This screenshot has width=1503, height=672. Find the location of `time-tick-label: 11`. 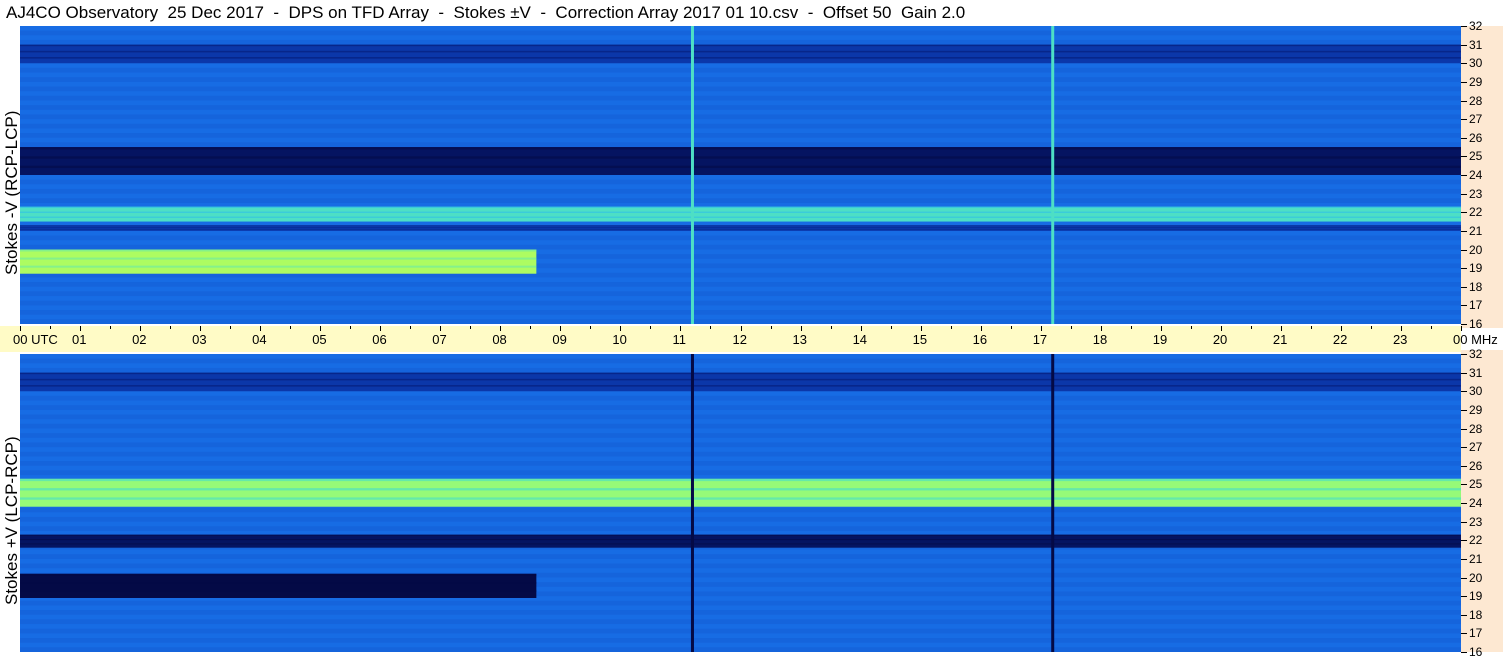

time-tick-label: 11 is located at coordinates (679, 339).